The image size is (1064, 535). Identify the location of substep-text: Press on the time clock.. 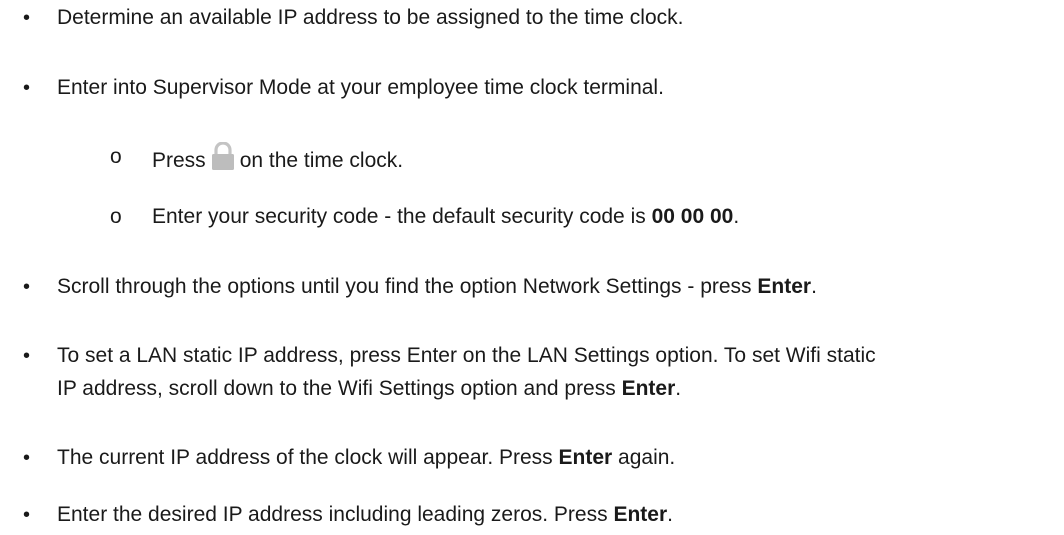
(277, 159).